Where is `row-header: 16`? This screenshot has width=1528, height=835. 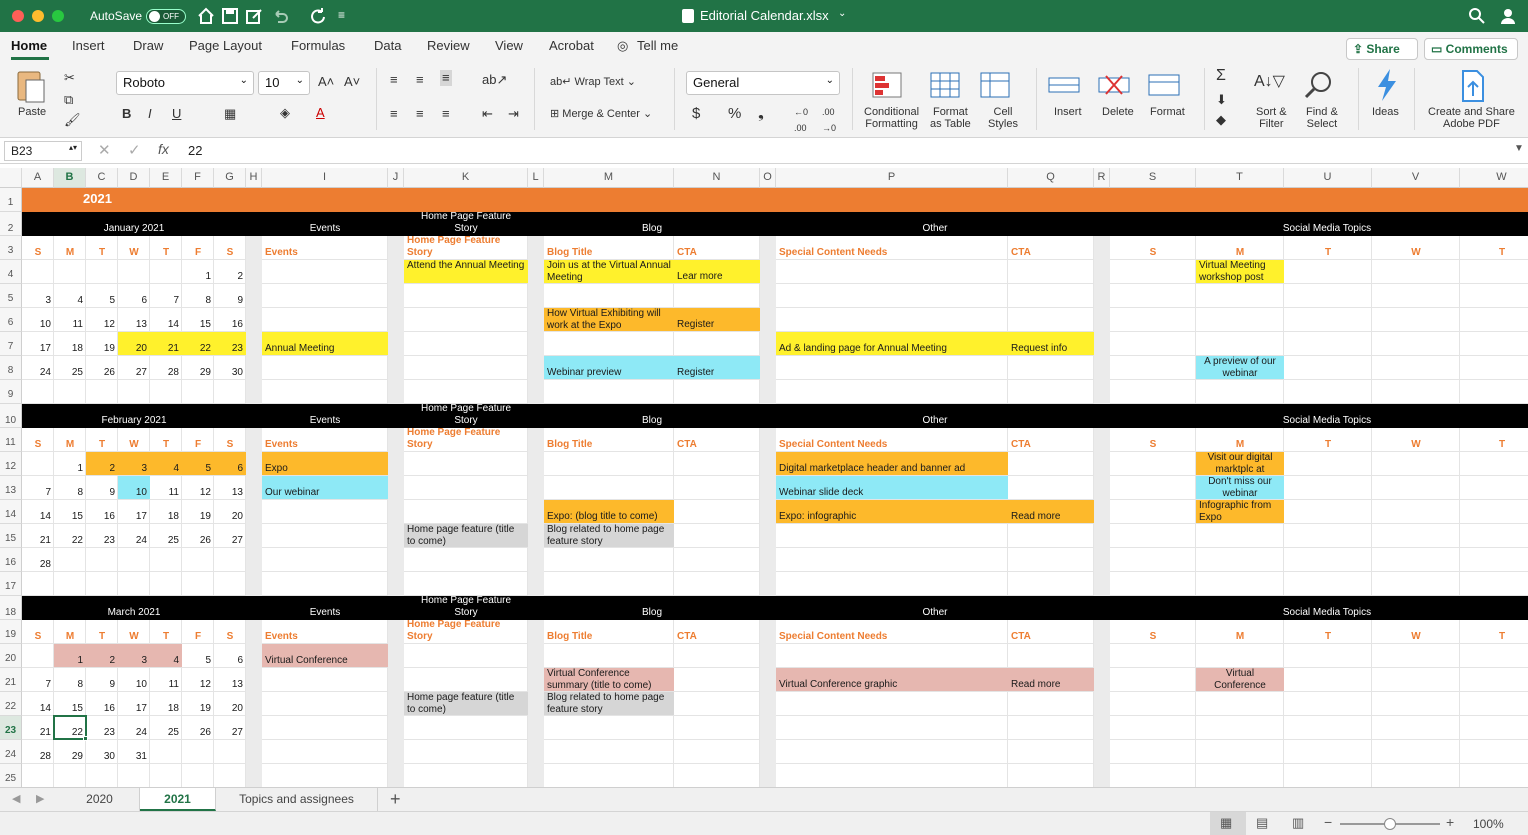 row-header: 16 is located at coordinates (11, 560).